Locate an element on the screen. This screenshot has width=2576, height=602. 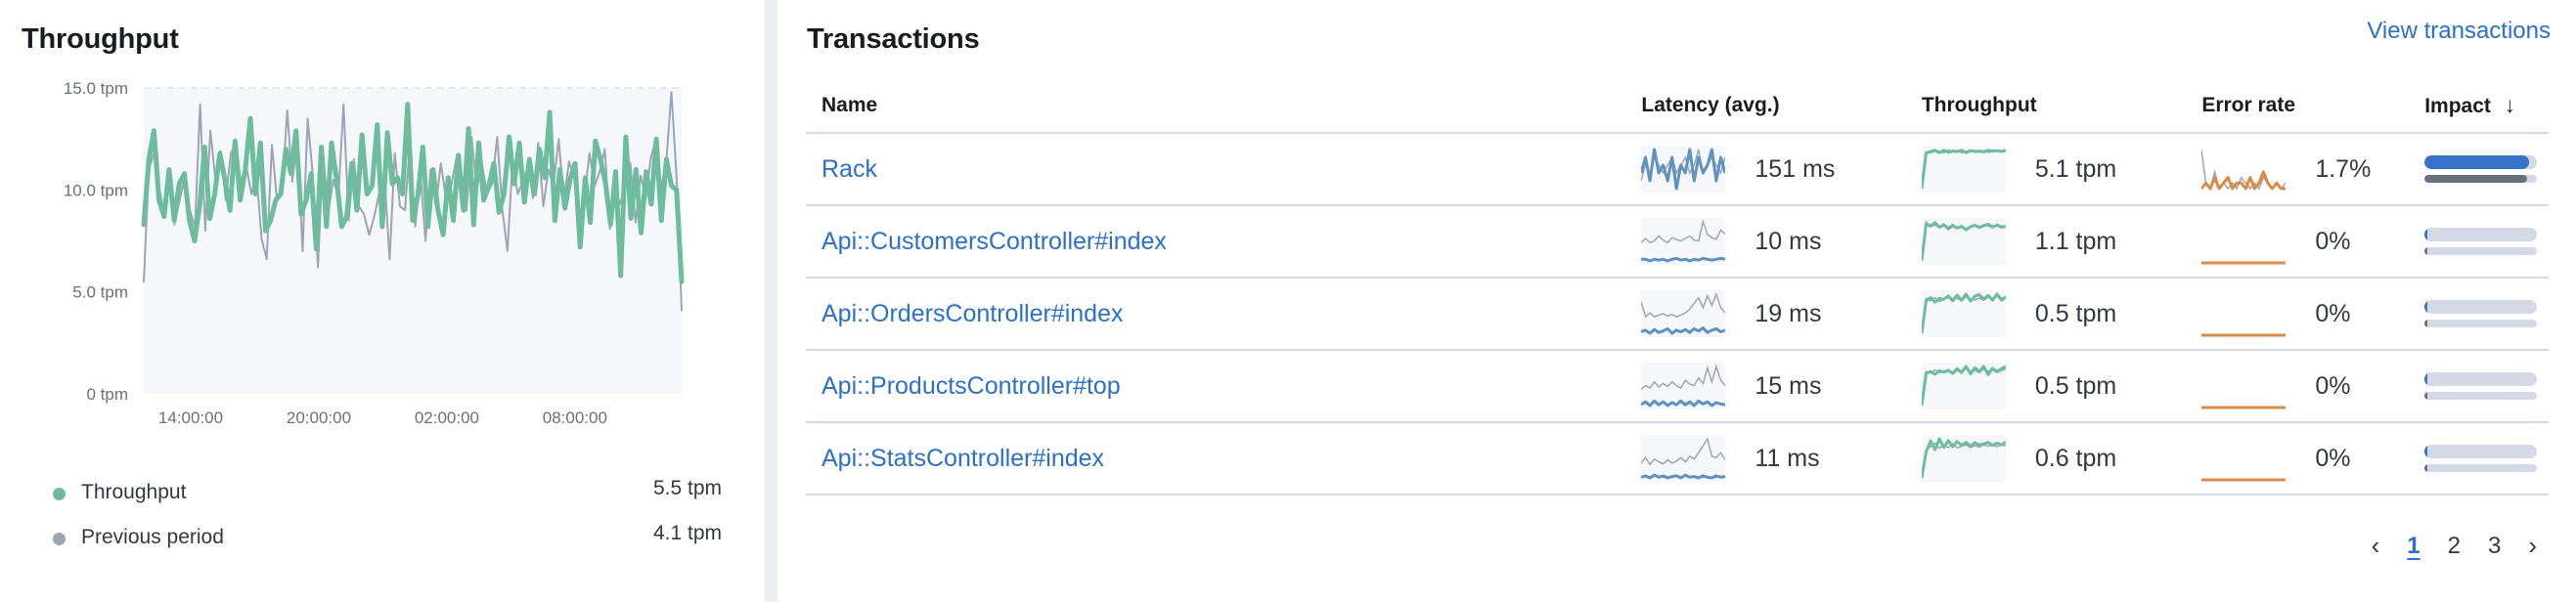
previous-period-legend-dot-icon is located at coordinates (59, 539).